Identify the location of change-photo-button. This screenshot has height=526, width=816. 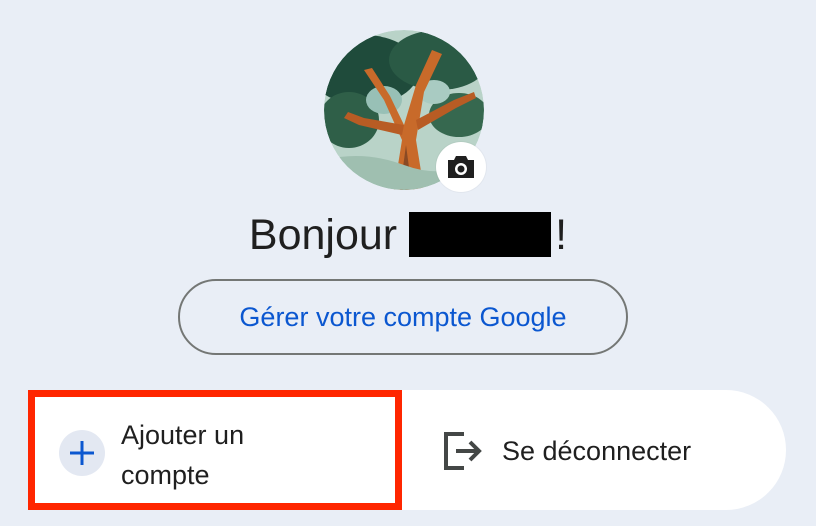
(461, 167).